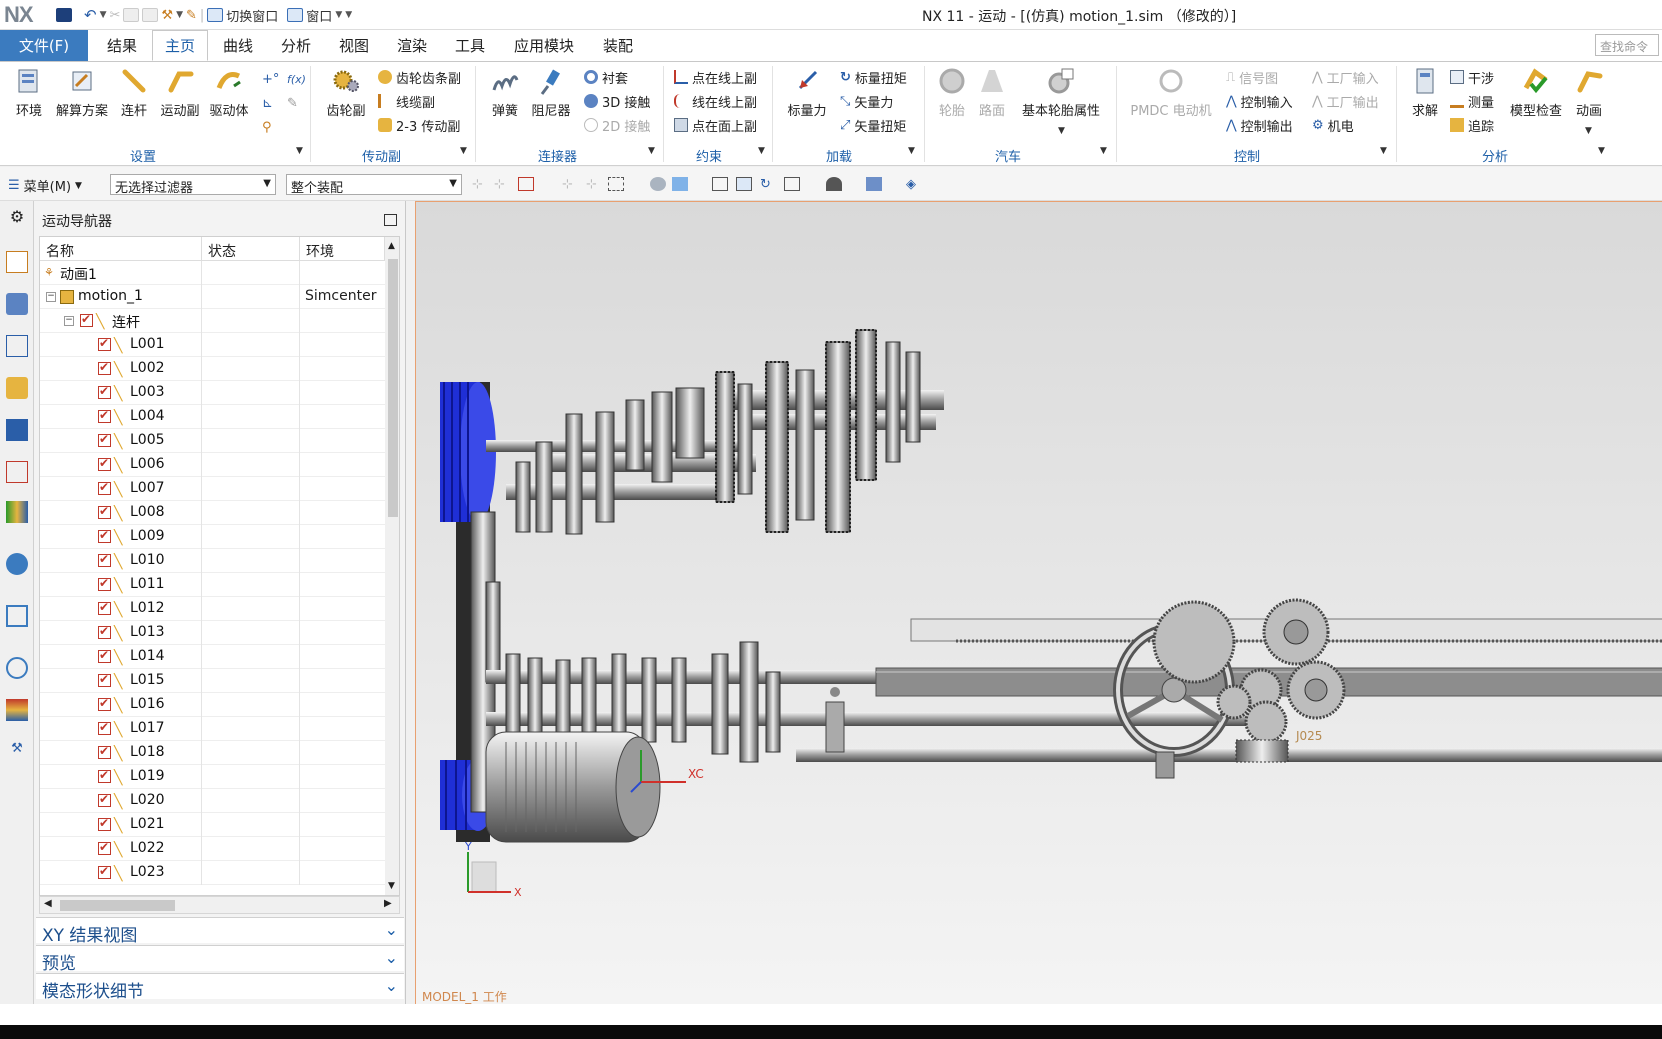  What do you see at coordinates (17, 346) in the screenshot?
I see `constraint-navigator-icon` at bounding box center [17, 346].